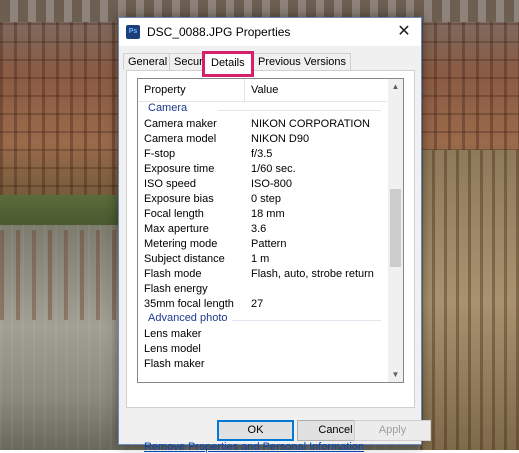  I want to click on table-row: ISO speed ISO-800, so click(262, 184).